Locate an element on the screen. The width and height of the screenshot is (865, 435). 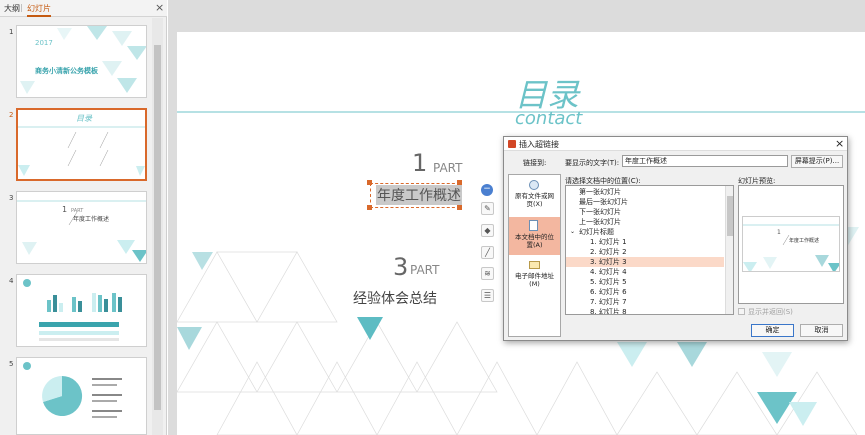
nav-existing-file: 原有文件或网页(X) is located at coordinates (534, 196).